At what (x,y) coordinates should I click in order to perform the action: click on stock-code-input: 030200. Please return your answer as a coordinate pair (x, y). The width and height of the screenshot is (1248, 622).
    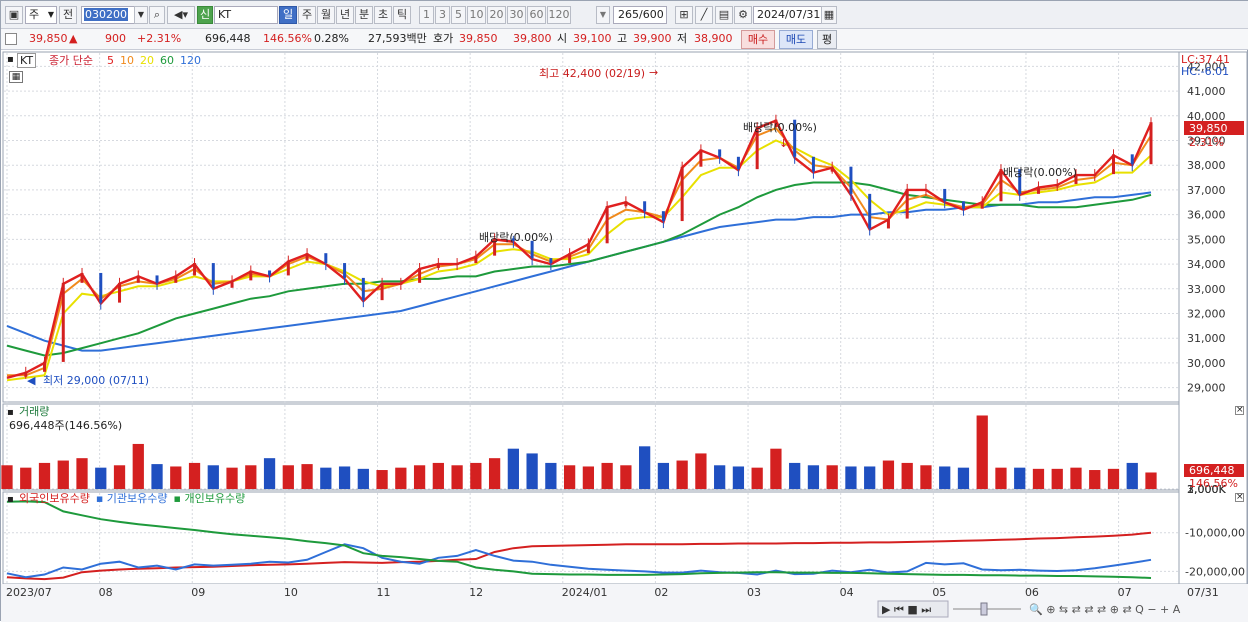
    Looking at the image, I should click on (108, 15).